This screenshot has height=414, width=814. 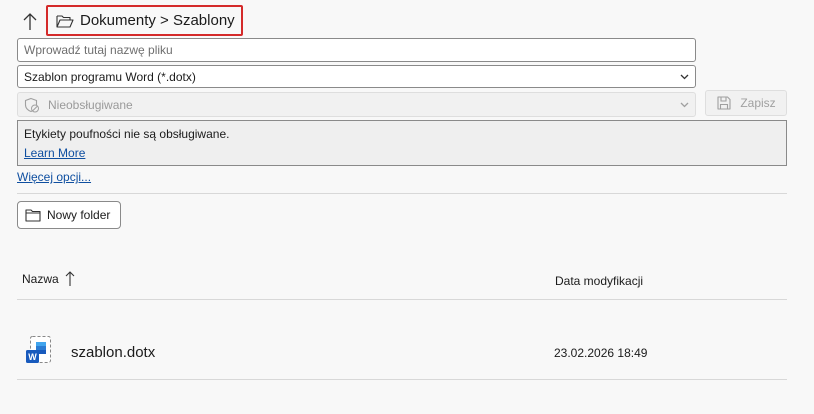 I want to click on filetype-value: Szablon programu Word (*.dotx), so click(x=110, y=76).